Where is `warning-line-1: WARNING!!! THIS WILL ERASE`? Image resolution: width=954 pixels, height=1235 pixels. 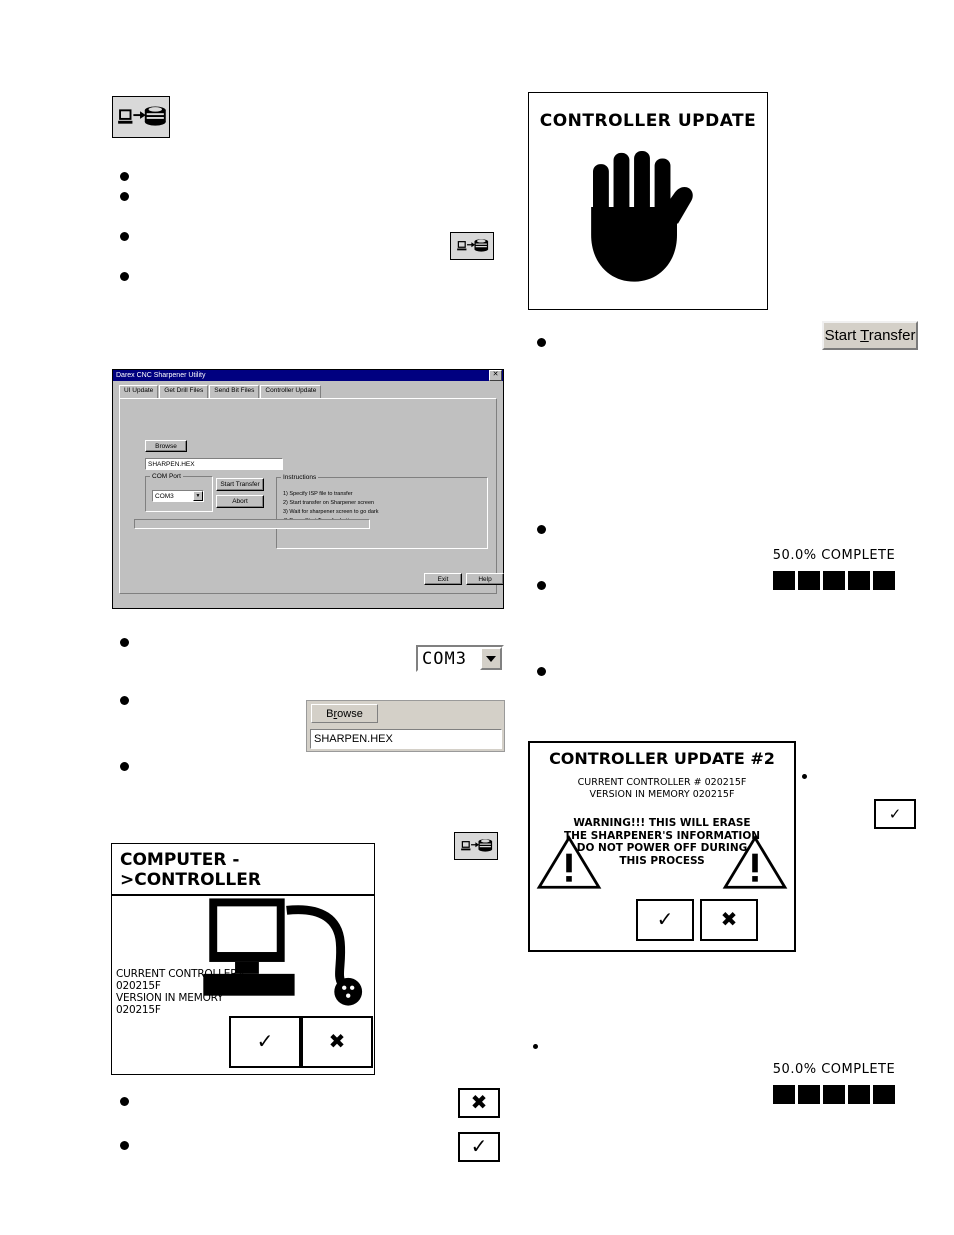 warning-line-1: WARNING!!! THIS WILL ERASE is located at coordinates (662, 823).